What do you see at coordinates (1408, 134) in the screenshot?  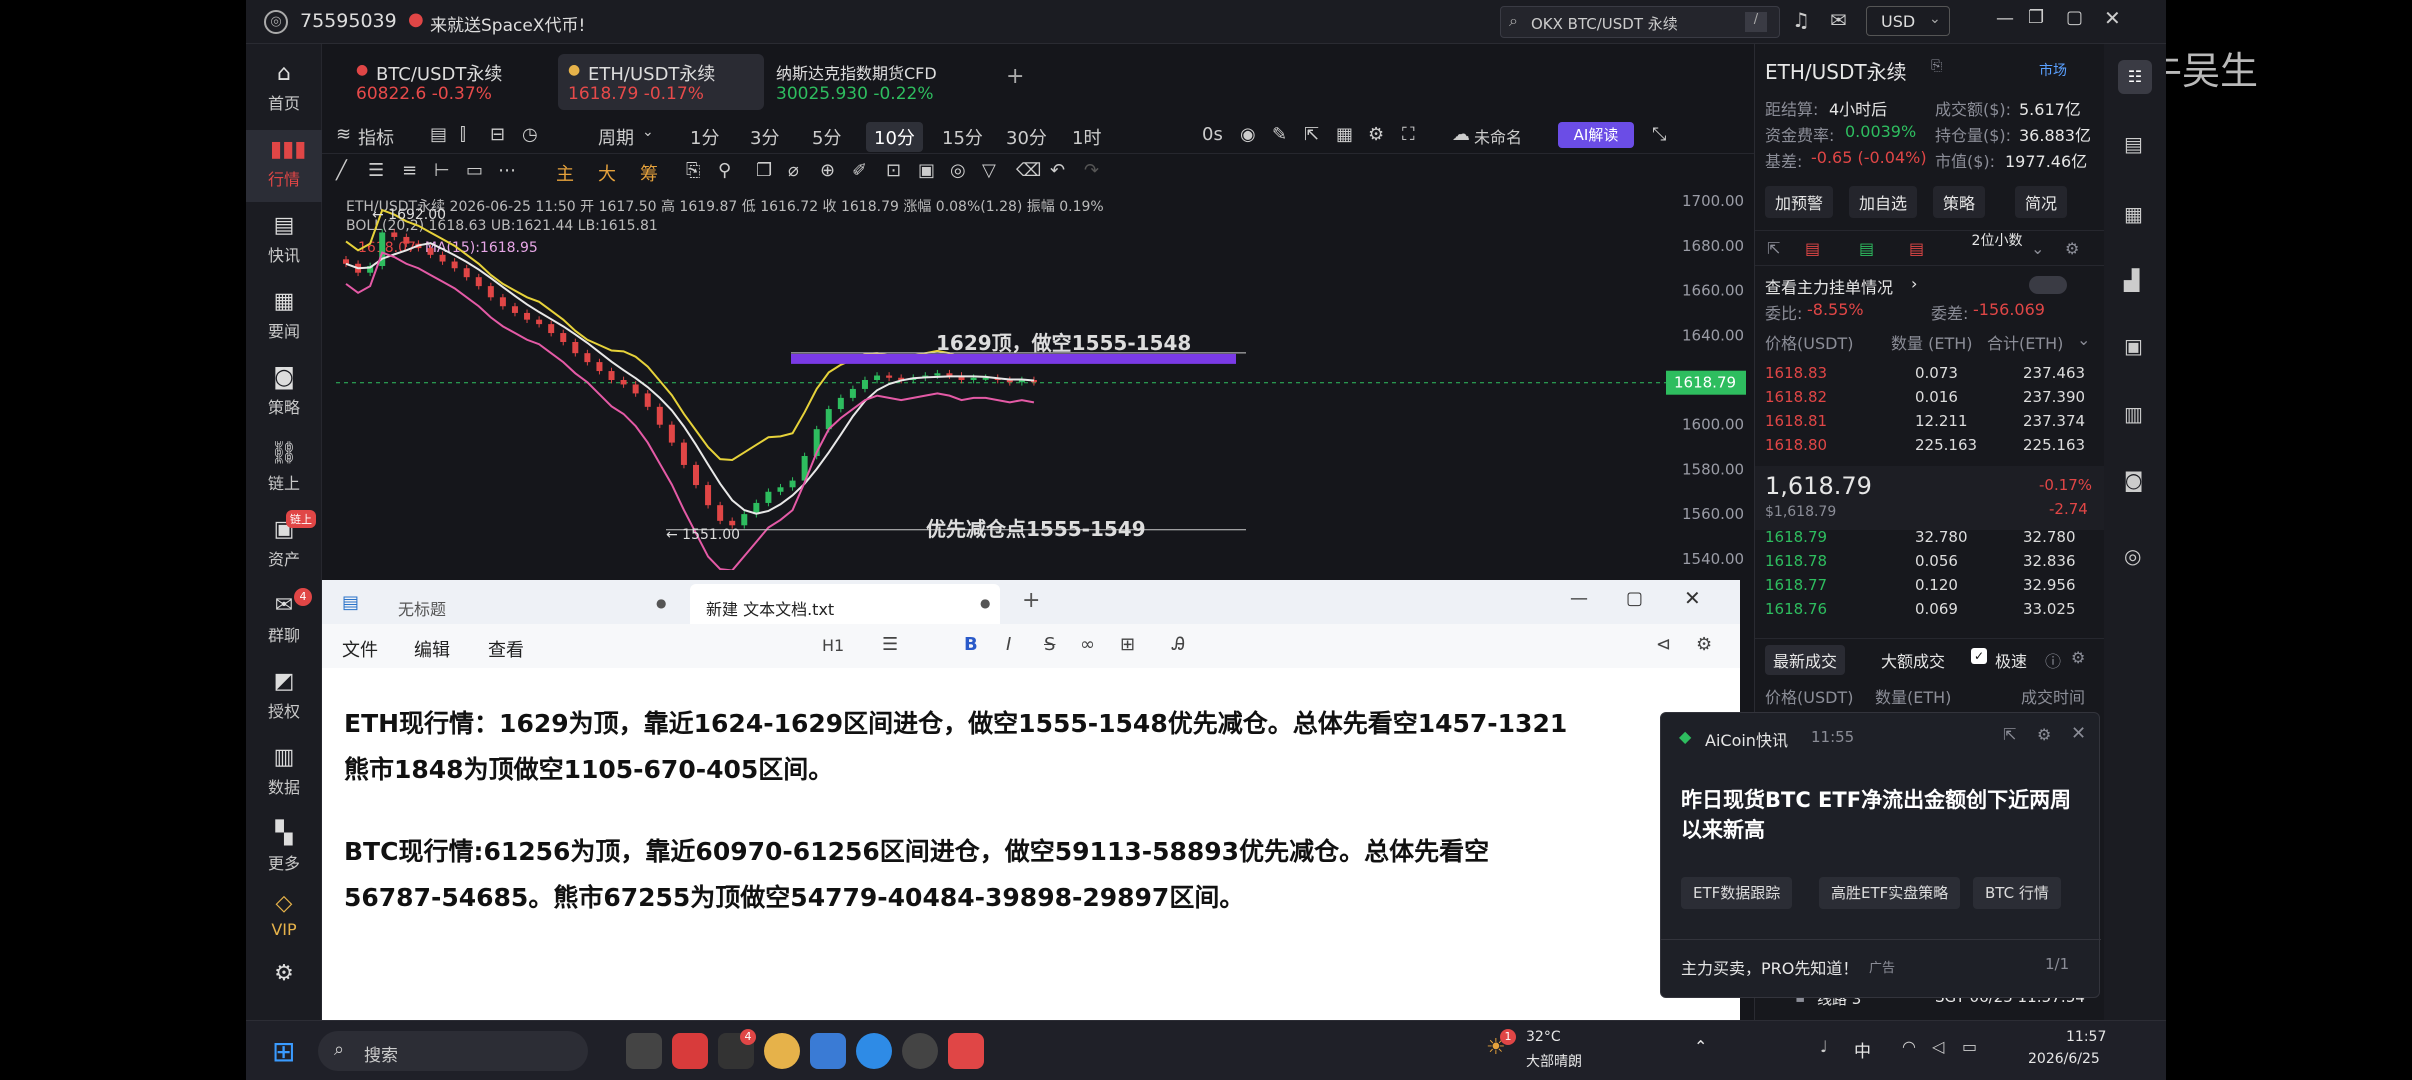 I see `fullscreen-icon: ⛶` at bounding box center [1408, 134].